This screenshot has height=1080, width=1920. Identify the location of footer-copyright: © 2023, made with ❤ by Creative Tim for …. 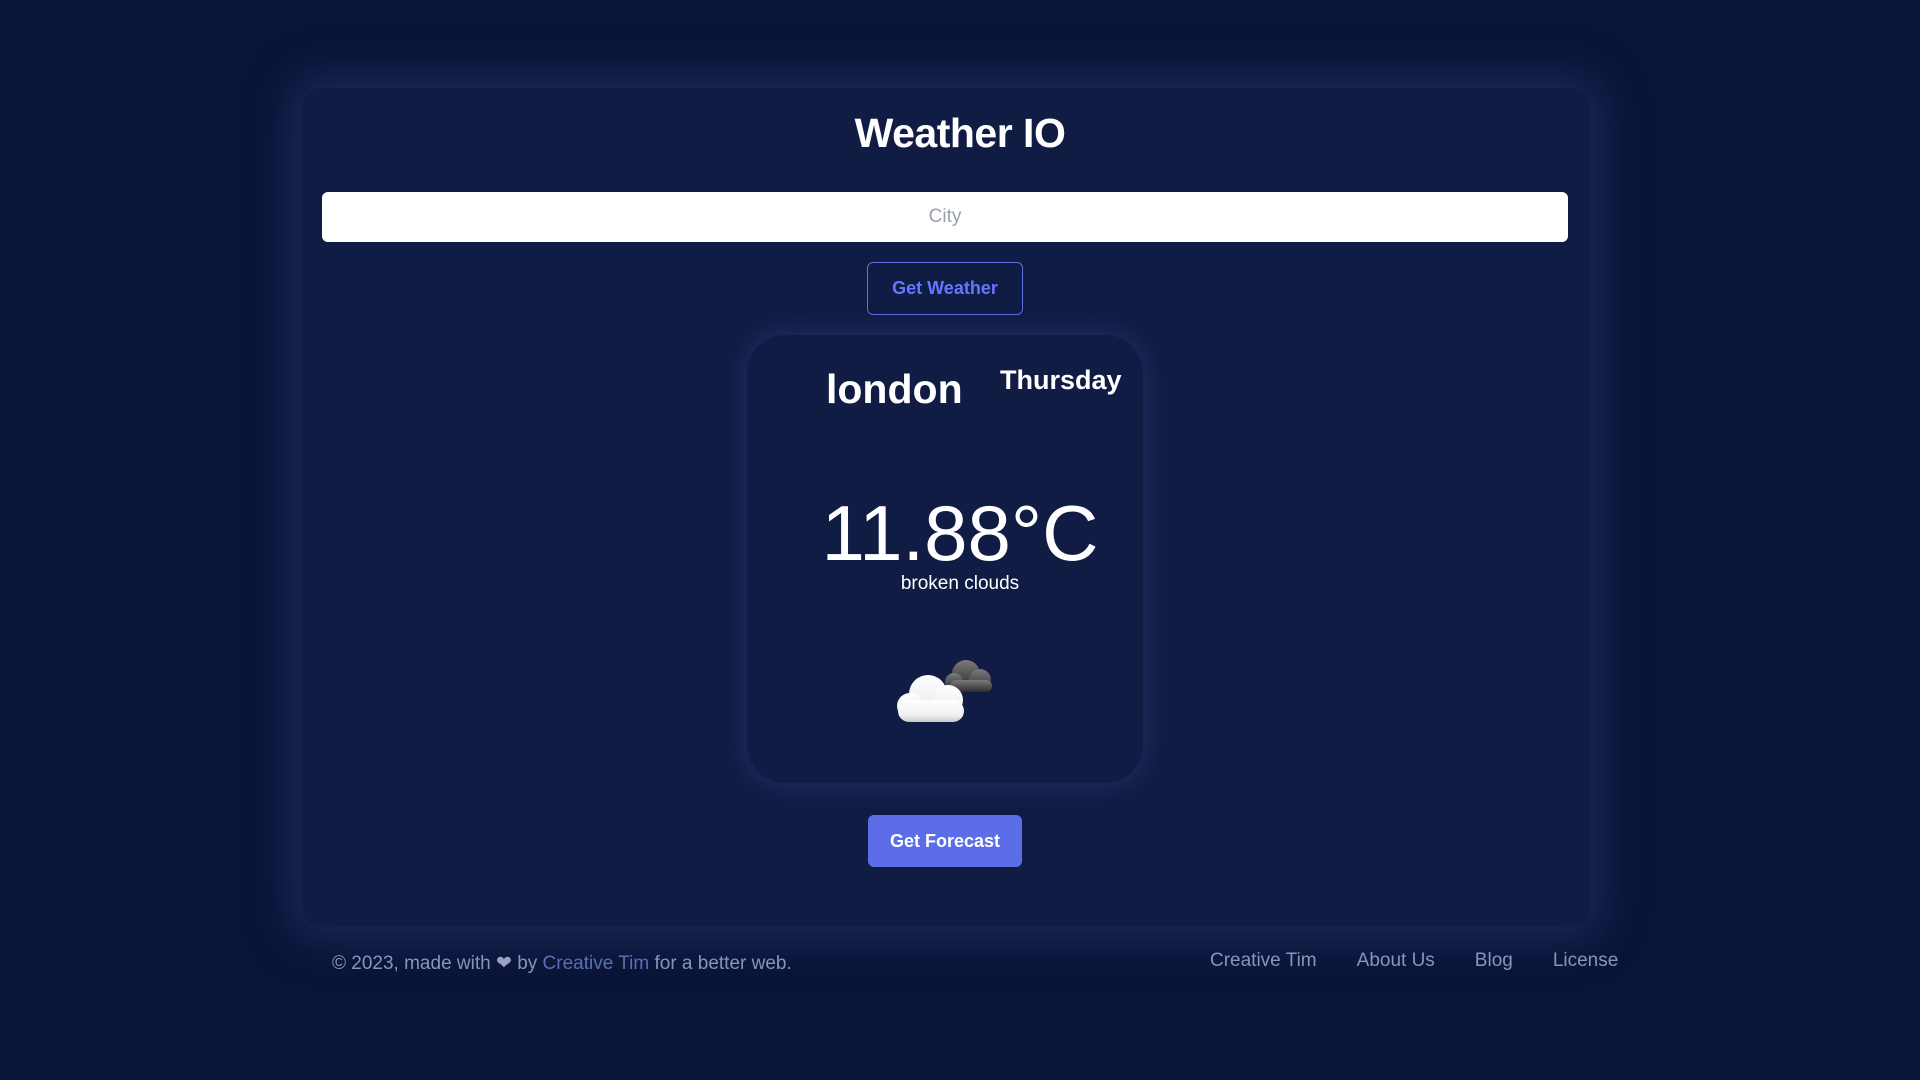
(562, 963).